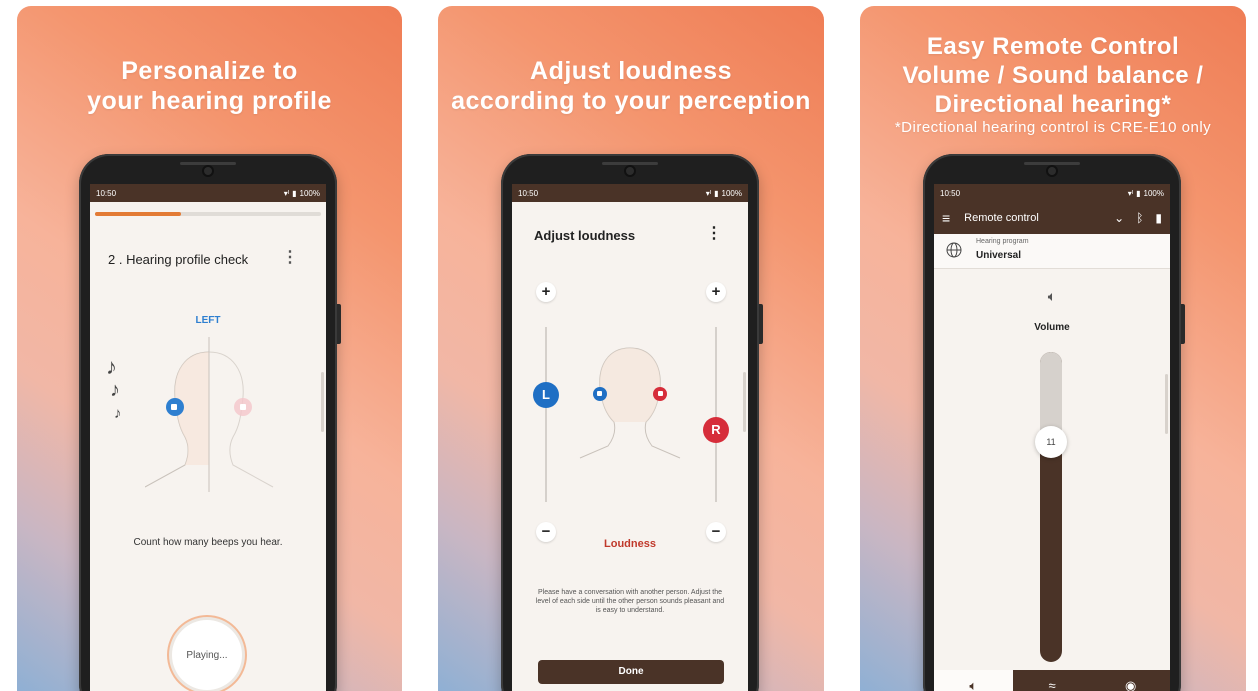  Describe the element at coordinates (630, 544) in the screenshot. I see `loudness-label: Loudness` at that location.